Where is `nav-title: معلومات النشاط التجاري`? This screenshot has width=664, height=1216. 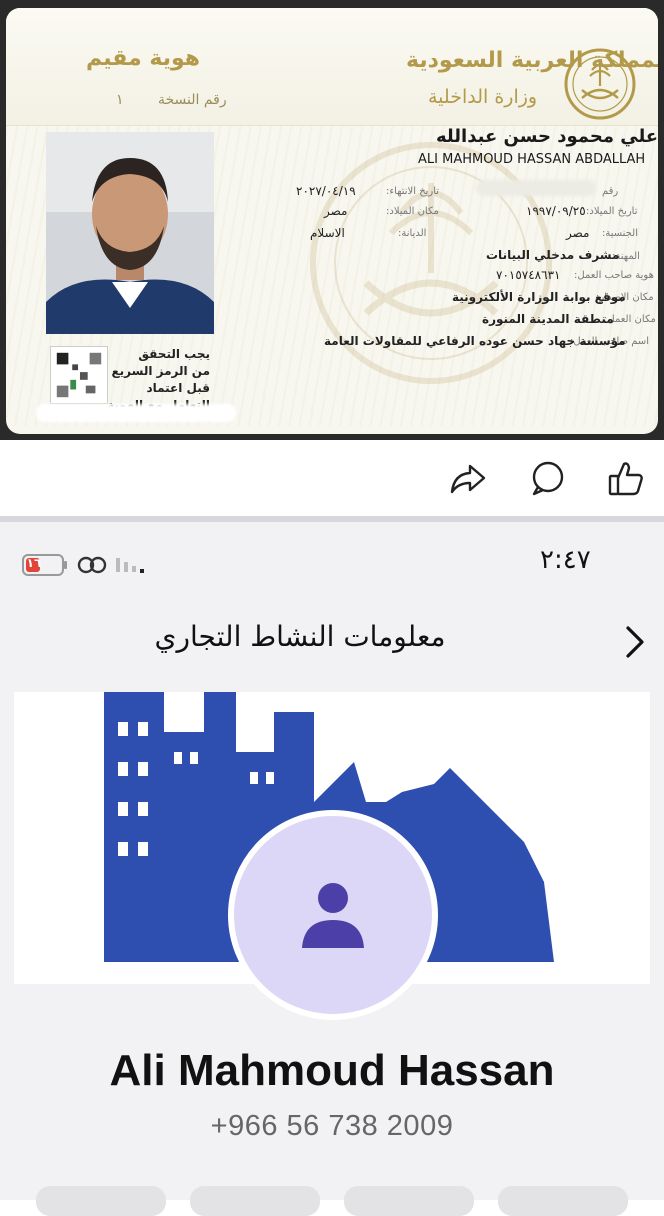
nav-title: معلومات النشاط التجاري is located at coordinates (300, 636).